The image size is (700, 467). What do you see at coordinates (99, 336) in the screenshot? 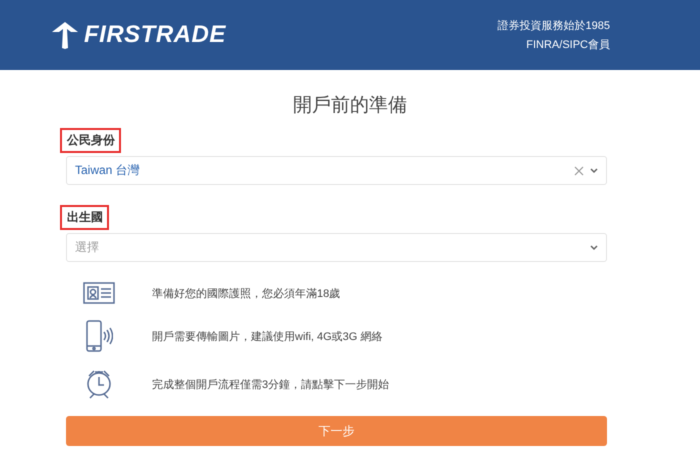
I see `phone-signal-icon` at bounding box center [99, 336].